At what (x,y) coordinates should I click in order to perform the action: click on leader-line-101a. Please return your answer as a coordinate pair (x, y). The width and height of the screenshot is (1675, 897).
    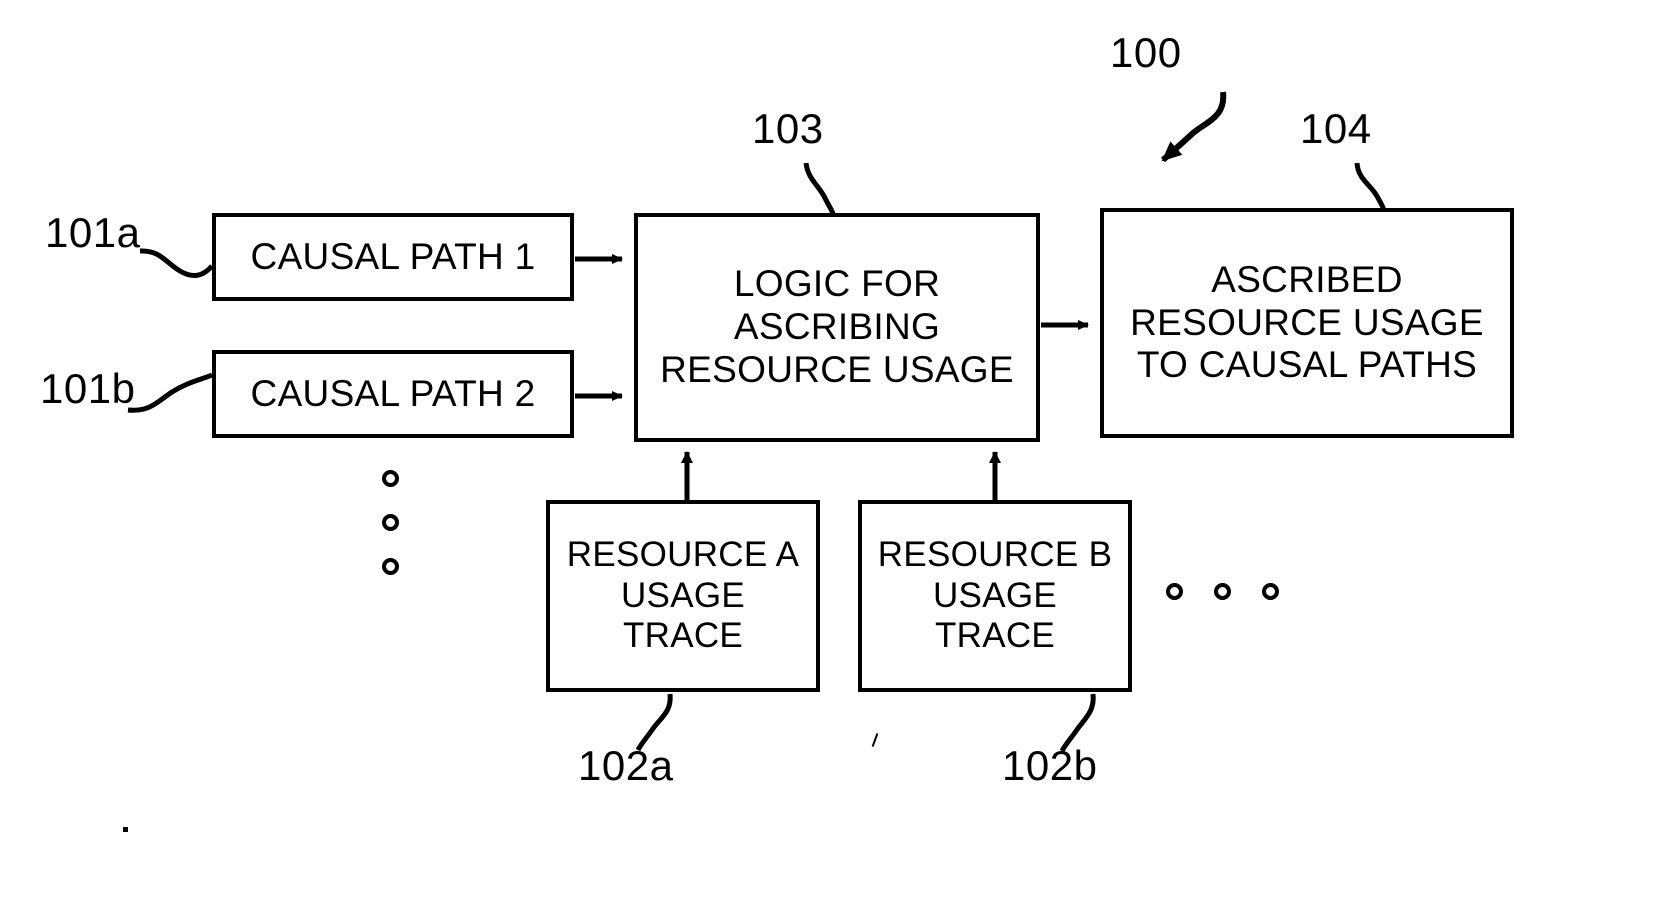
    Looking at the image, I should click on (176, 263).